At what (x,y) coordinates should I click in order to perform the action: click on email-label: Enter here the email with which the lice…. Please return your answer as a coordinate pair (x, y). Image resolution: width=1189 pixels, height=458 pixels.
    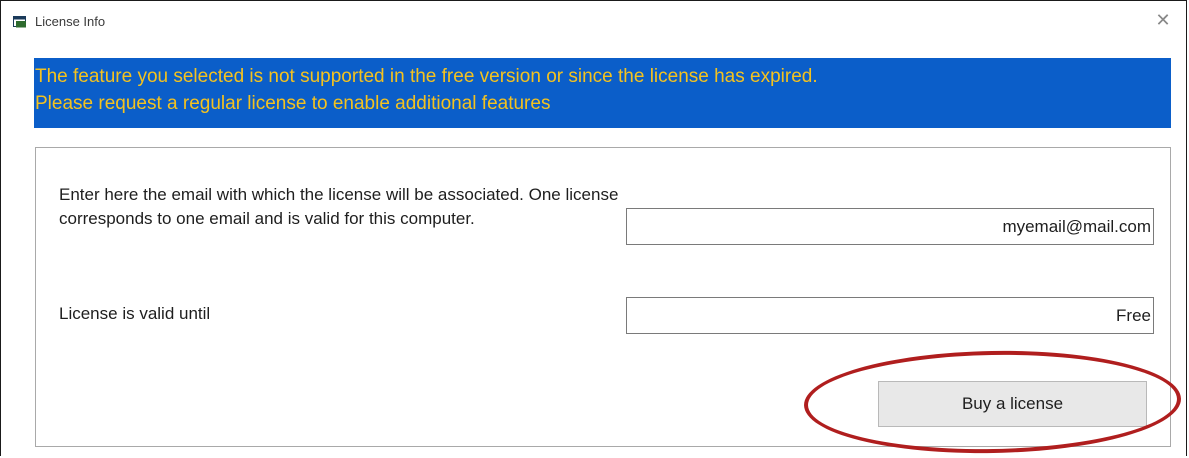
    Looking at the image, I should click on (339, 206).